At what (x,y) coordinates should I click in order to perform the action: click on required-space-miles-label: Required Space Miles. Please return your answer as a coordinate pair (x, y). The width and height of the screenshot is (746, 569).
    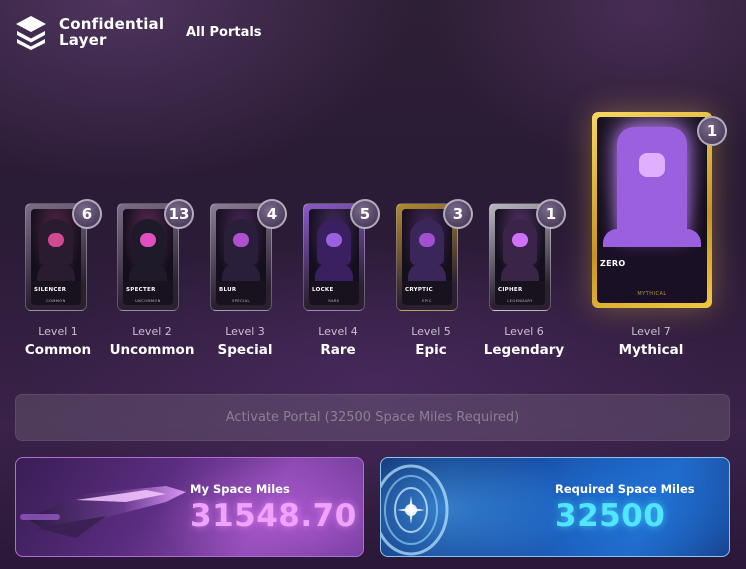
    Looking at the image, I should click on (625, 489).